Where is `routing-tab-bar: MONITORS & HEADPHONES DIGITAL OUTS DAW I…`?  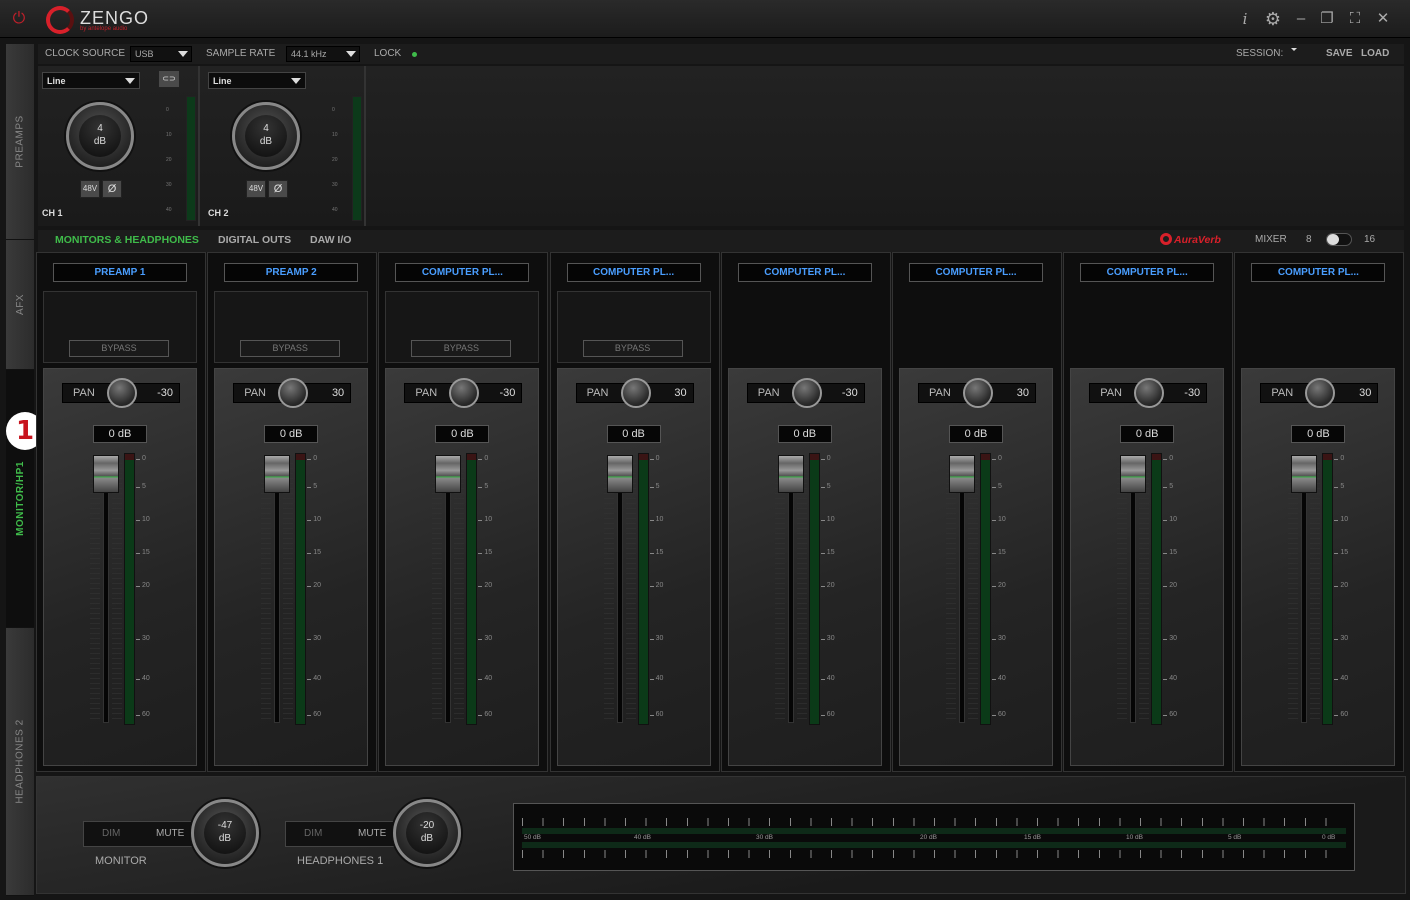 routing-tab-bar: MONITORS & HEADPHONES DIGITAL OUTS DAW I… is located at coordinates (721, 241).